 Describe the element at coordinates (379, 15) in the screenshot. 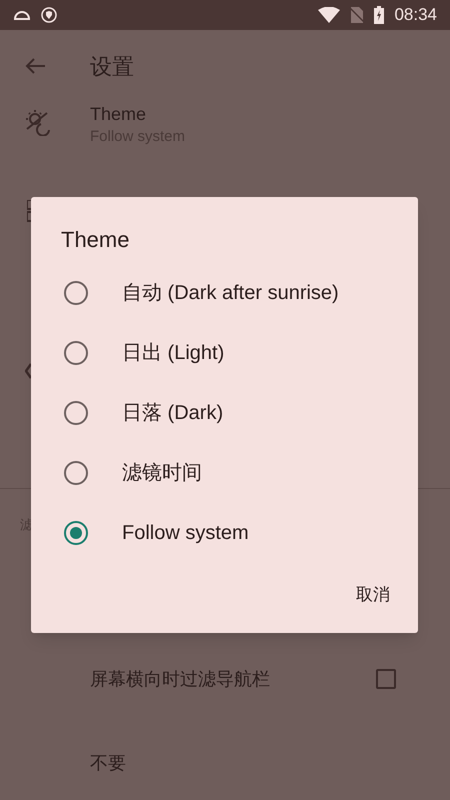

I see `battery-icon` at that location.